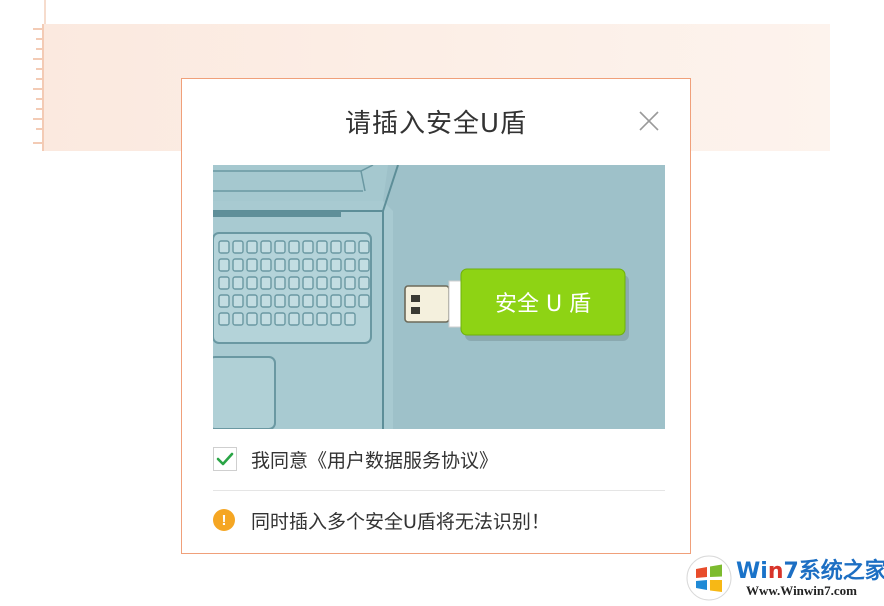 The image size is (884, 606). Describe the element at coordinates (224, 520) in the screenshot. I see `warning-icon: !` at that location.